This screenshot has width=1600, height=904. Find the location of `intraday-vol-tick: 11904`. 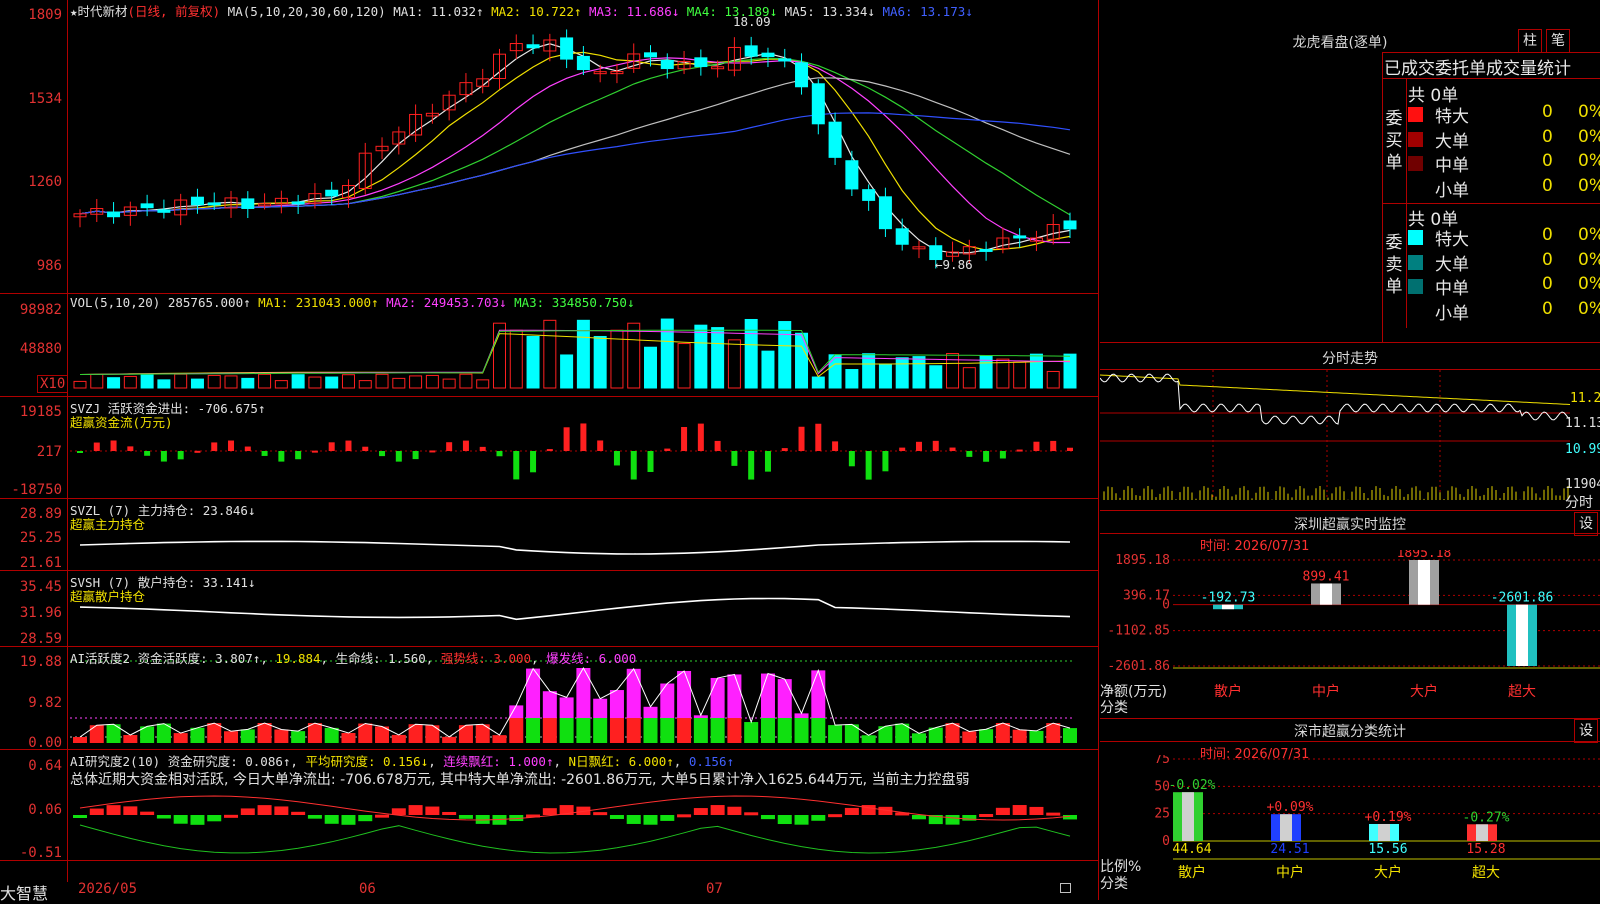

intraday-vol-tick: 11904 is located at coordinates (1582, 484).